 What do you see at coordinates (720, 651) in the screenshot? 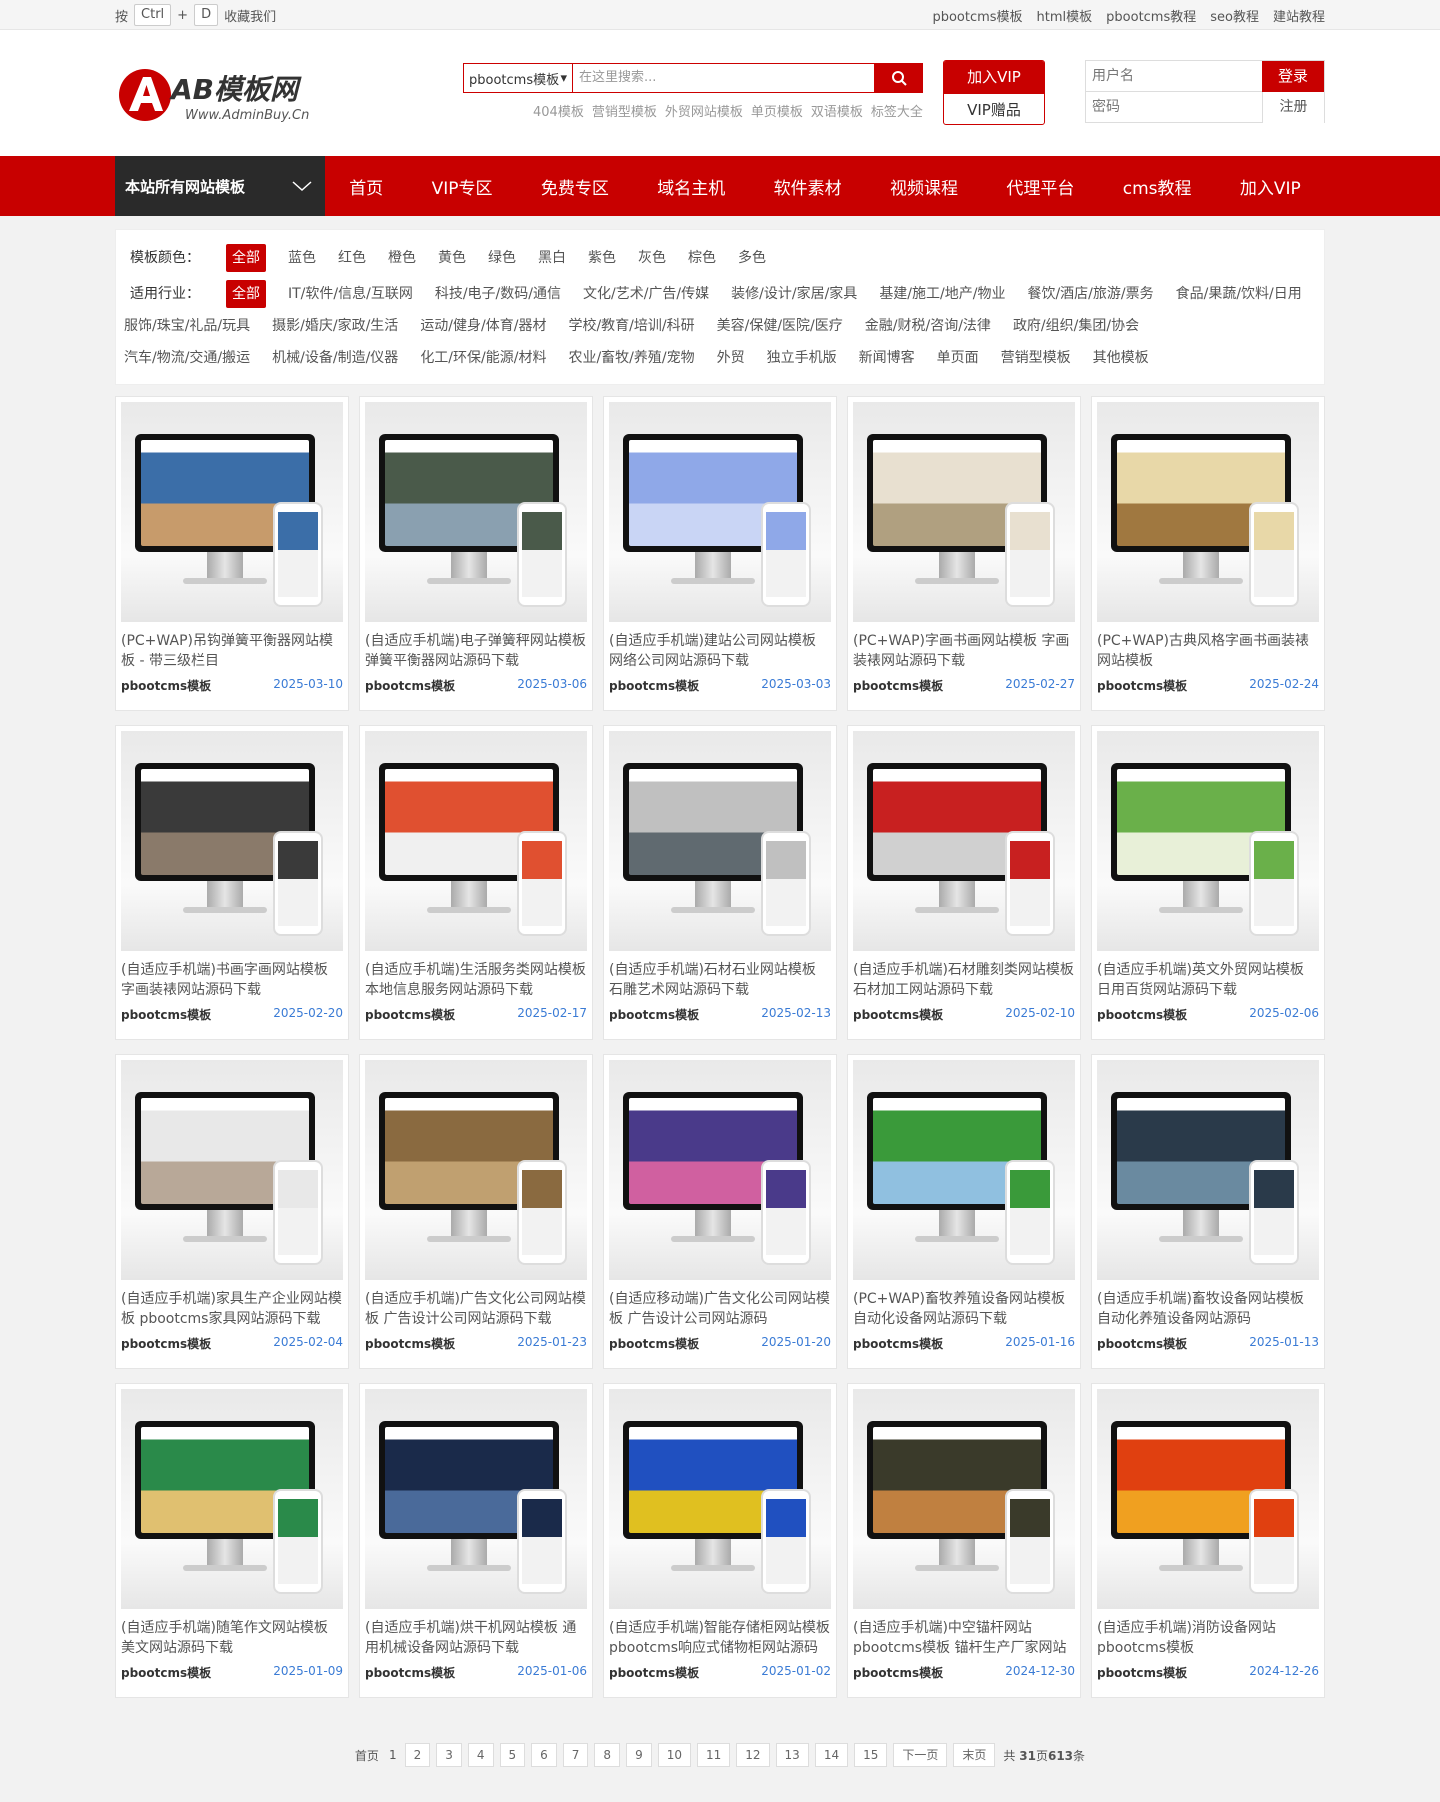
I see `template-title: (自适应手机端)建站公司网站模板 网络公司网站源码下载` at bounding box center [720, 651].